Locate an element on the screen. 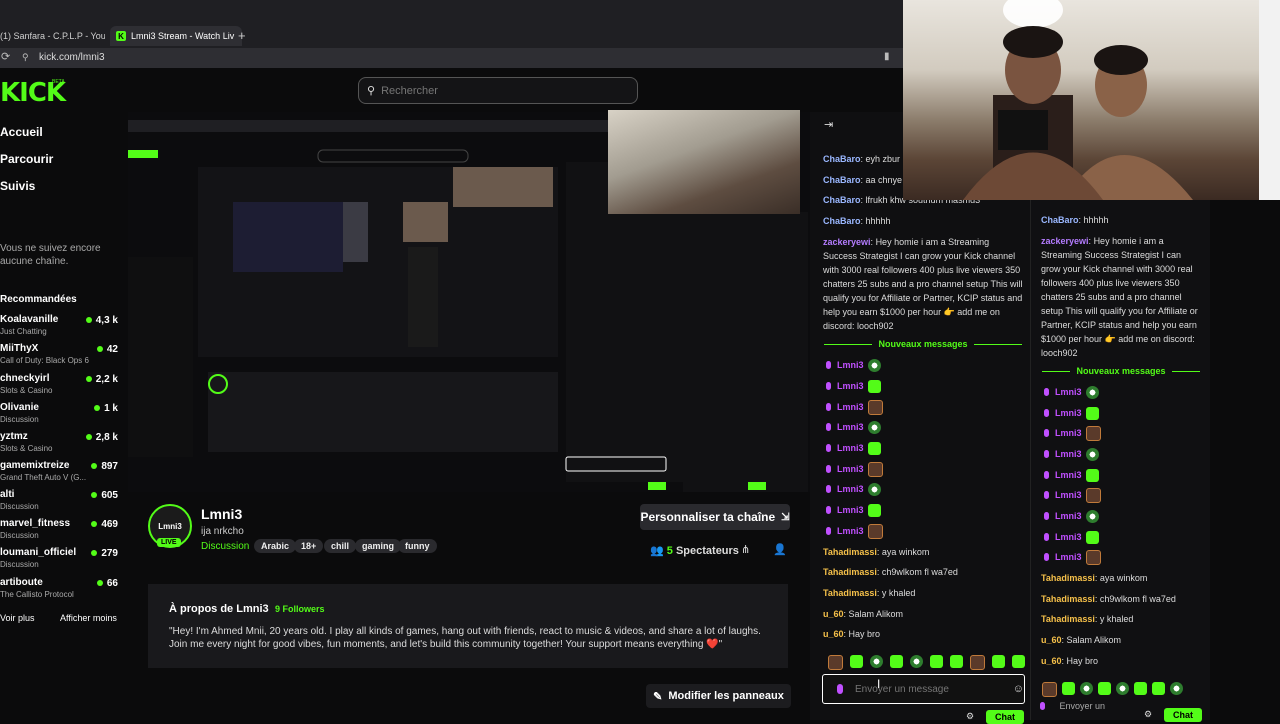 This screenshot has width=1280, height=724. recommended-channel: loumani_officiel Discussion 279 is located at coordinates (60, 561).